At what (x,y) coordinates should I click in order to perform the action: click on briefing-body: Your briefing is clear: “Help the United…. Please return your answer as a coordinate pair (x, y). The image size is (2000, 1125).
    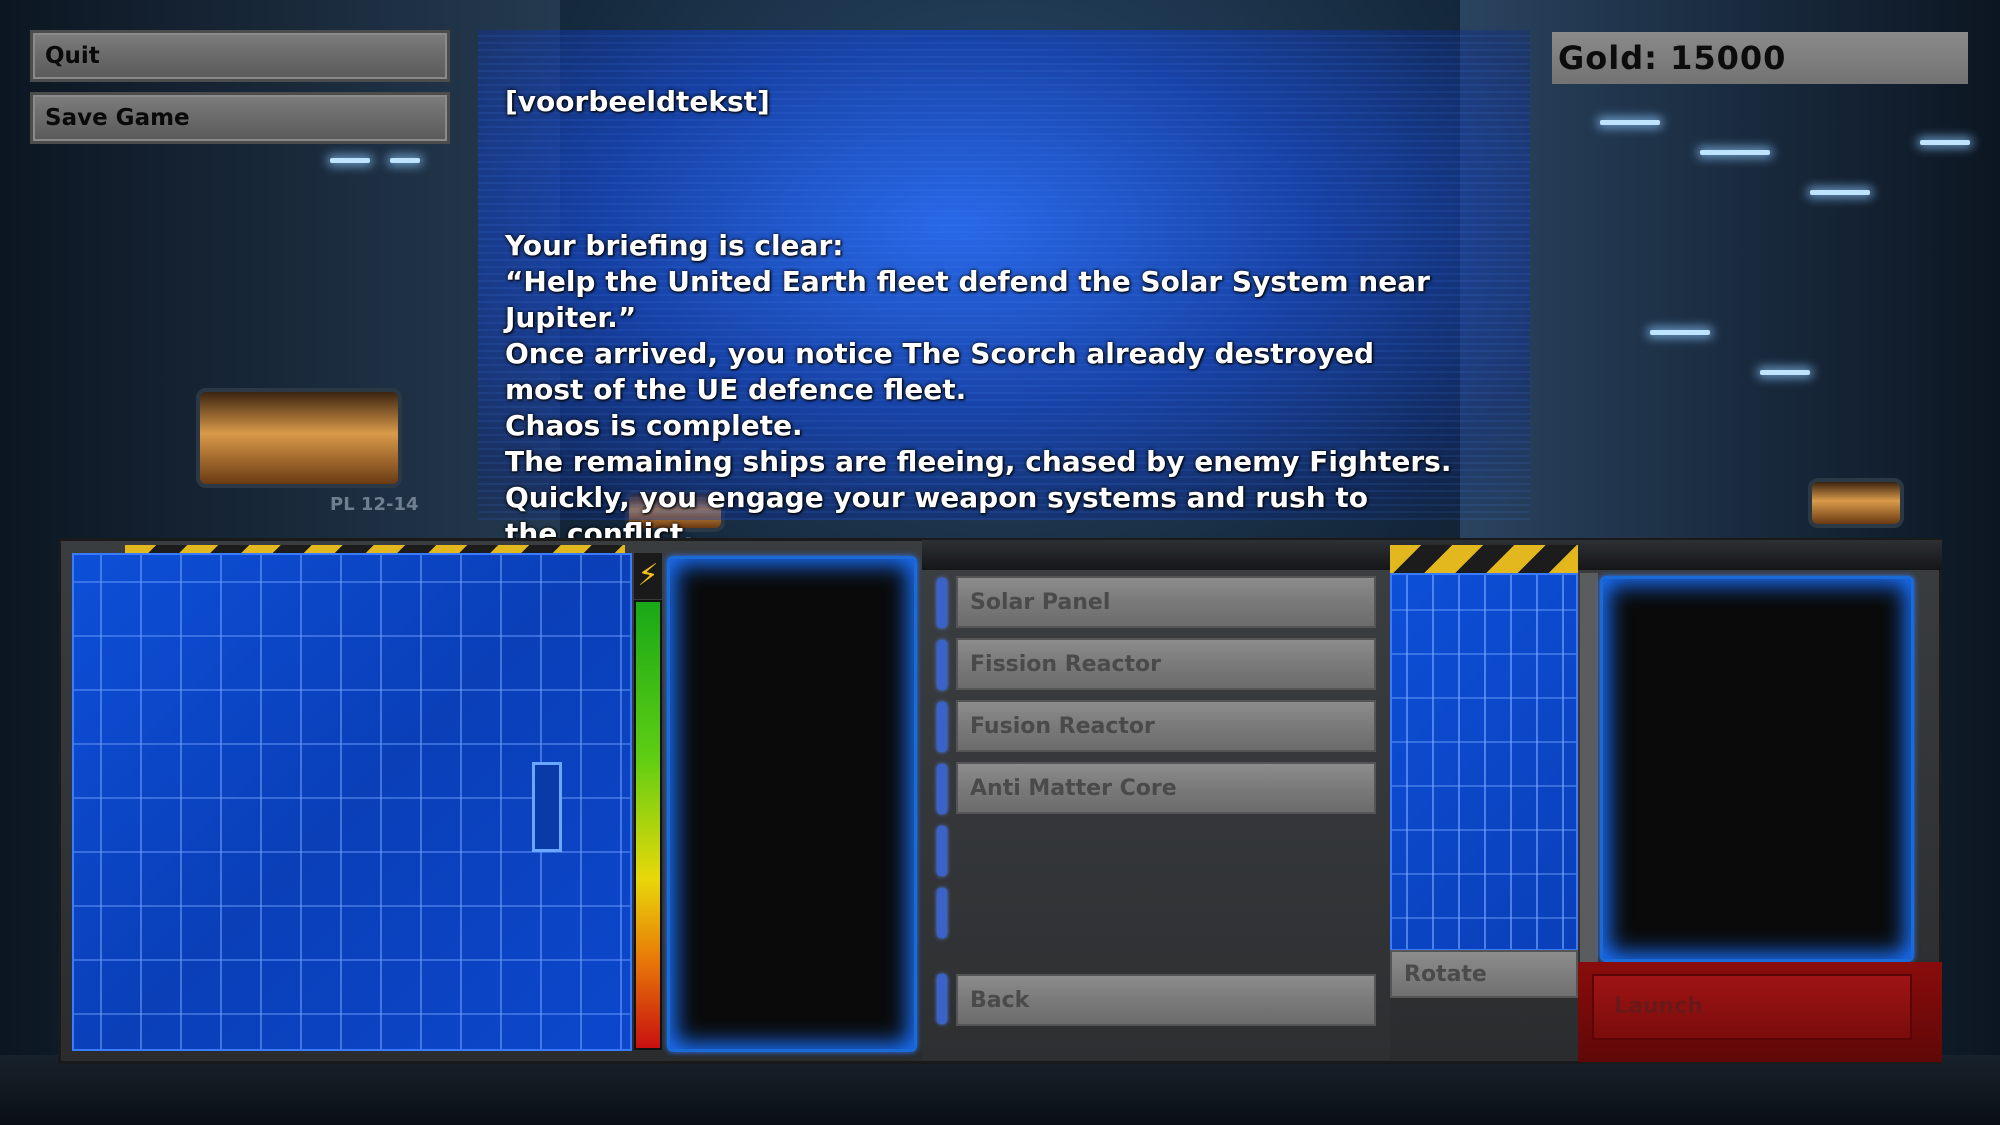
    Looking at the image, I should click on (978, 389).